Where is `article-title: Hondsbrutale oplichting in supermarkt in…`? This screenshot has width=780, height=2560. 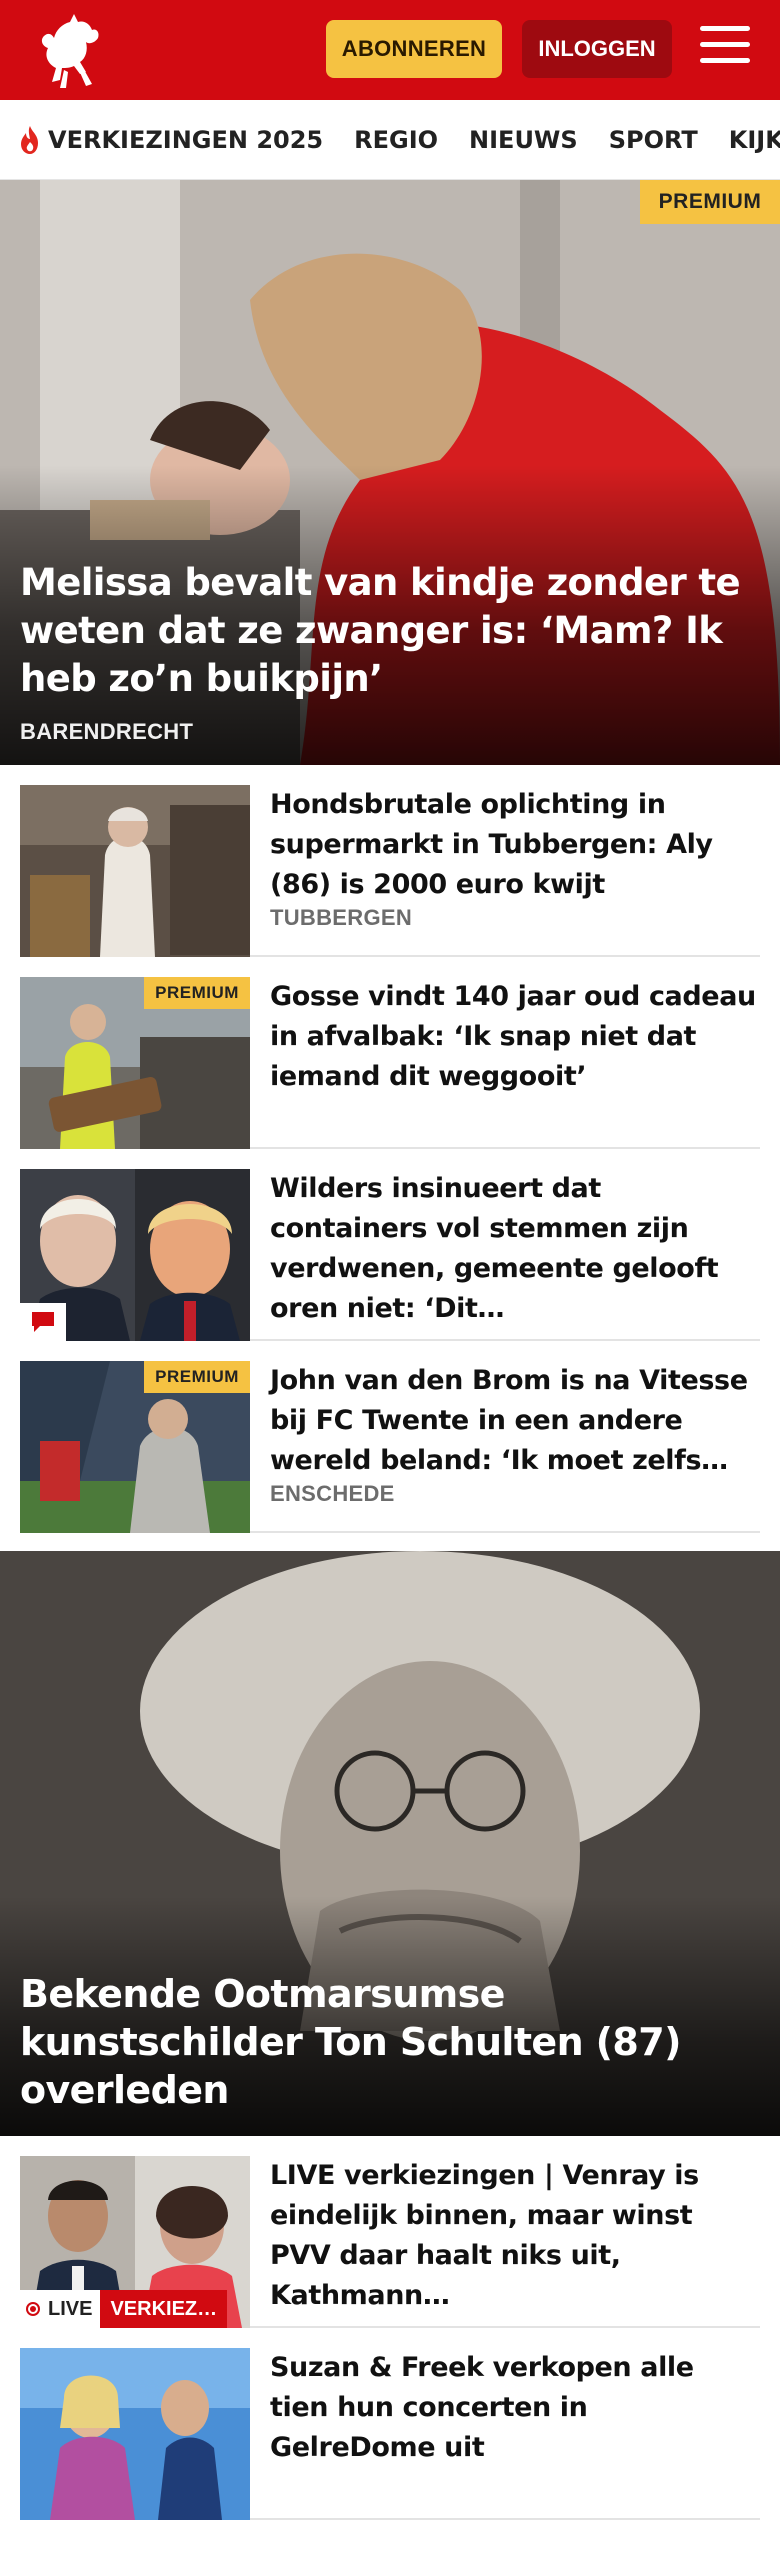
article-title: Hondsbrutale oplichting in supermarkt in… is located at coordinates (515, 845).